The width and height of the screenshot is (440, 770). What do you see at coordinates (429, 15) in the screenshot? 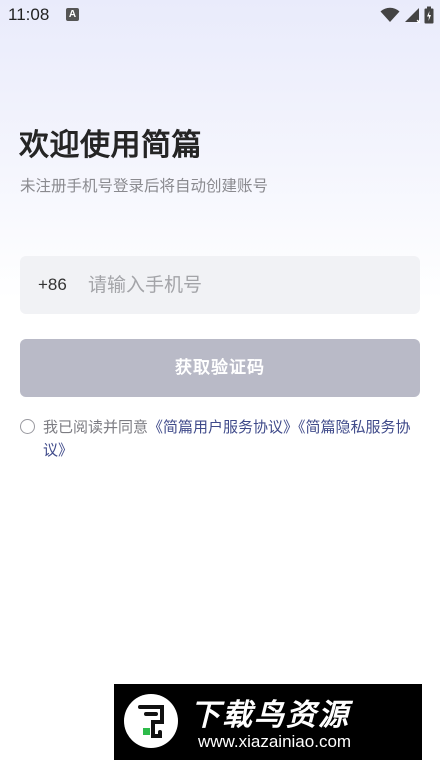
I see `battery-icon` at bounding box center [429, 15].